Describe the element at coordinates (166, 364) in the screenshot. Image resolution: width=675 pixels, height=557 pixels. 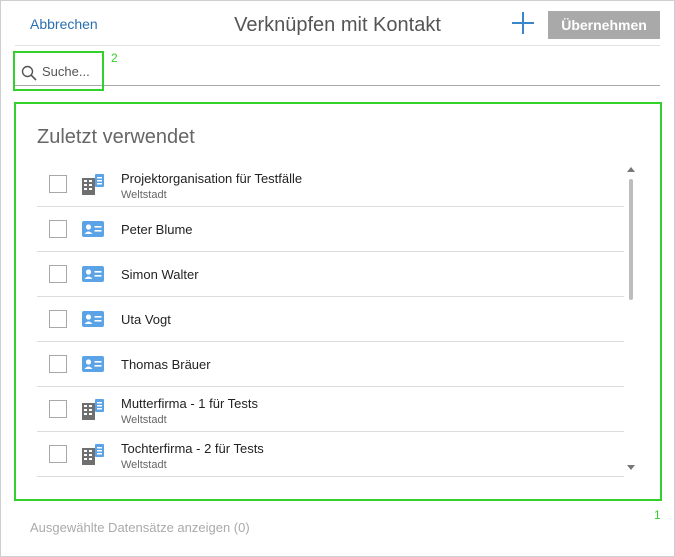
I see `list-item-name: Thomas Bräuer` at that location.